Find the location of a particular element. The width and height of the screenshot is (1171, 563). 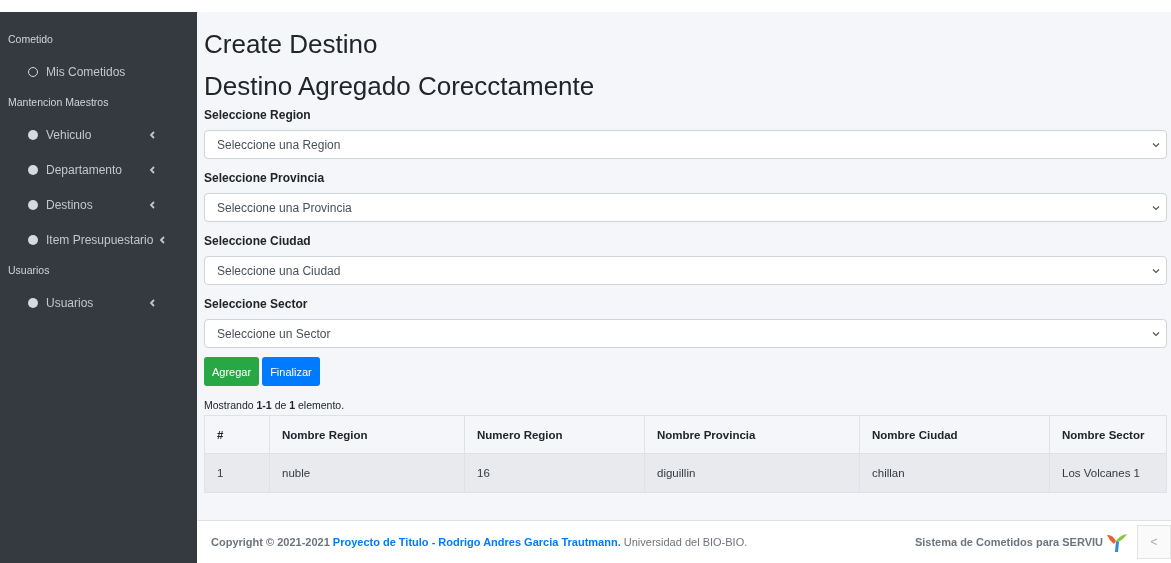

sidebar-item: Vehiculo is located at coordinates (94, 134).